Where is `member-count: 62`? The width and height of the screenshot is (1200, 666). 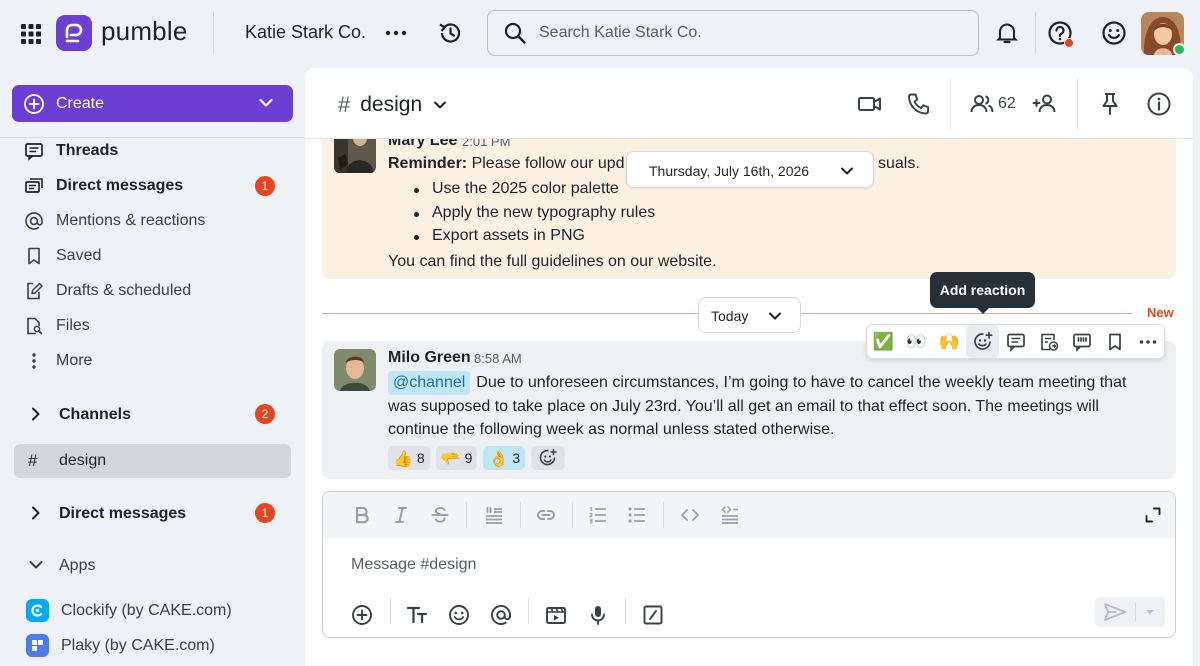 member-count: 62 is located at coordinates (1007, 103).